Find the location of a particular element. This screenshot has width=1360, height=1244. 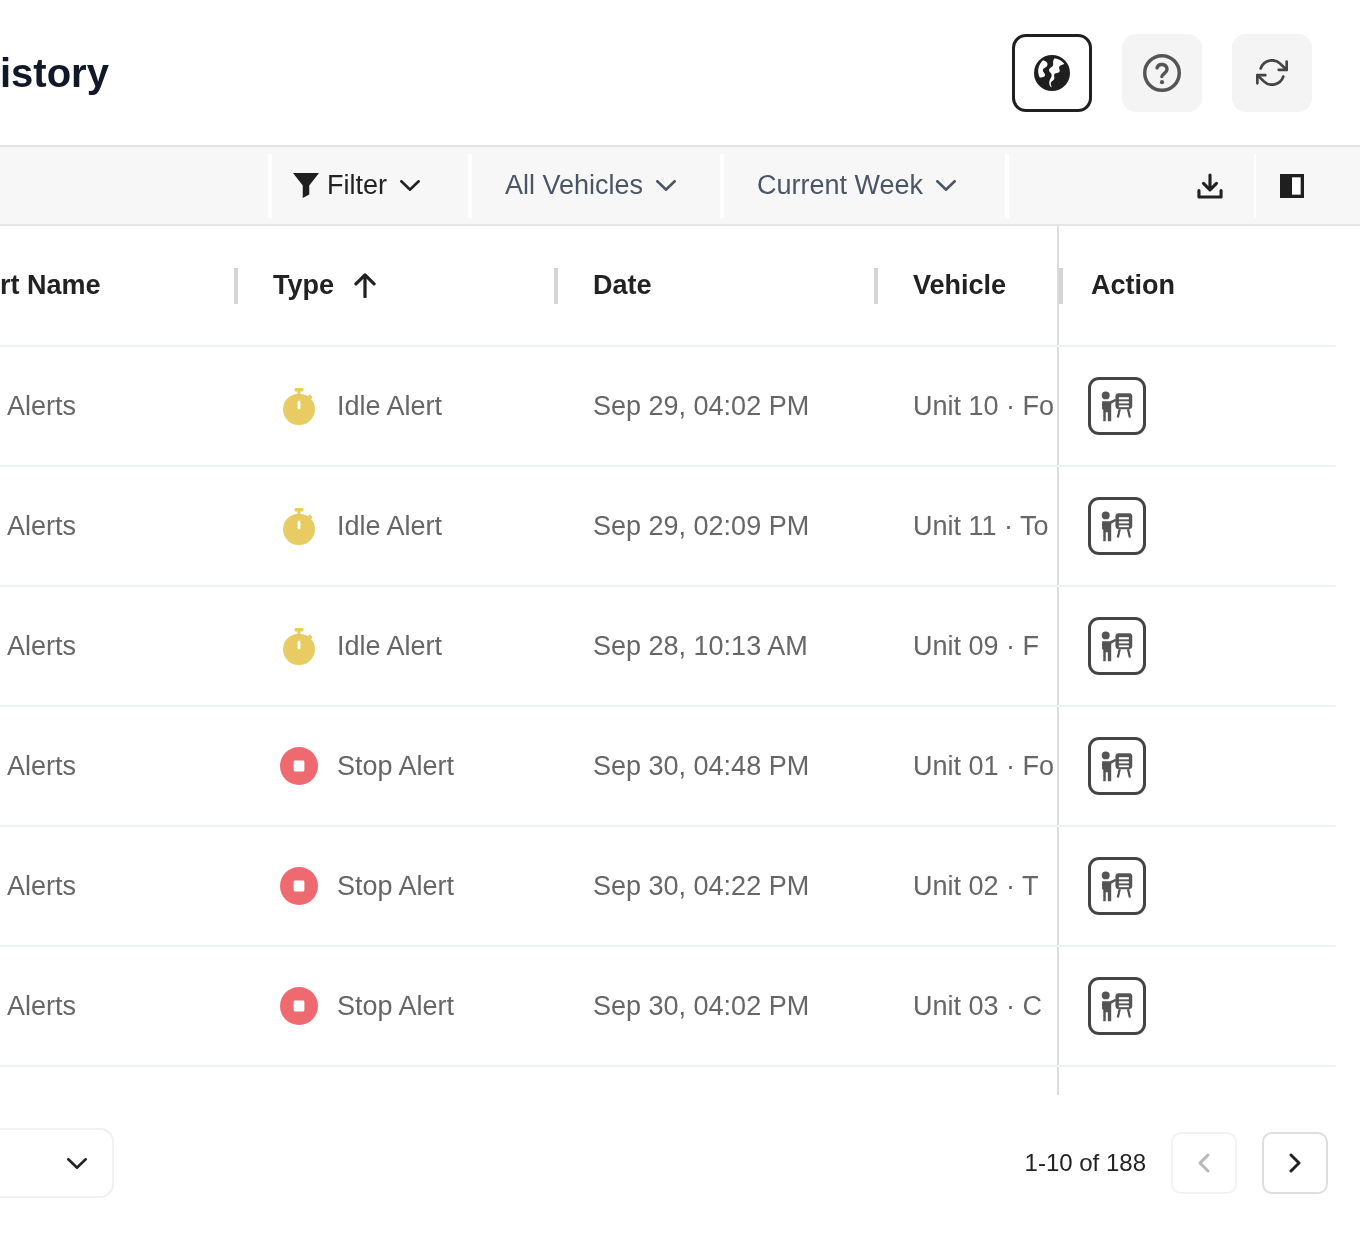

table-cell: Unit 11 · To is located at coordinates (981, 526).